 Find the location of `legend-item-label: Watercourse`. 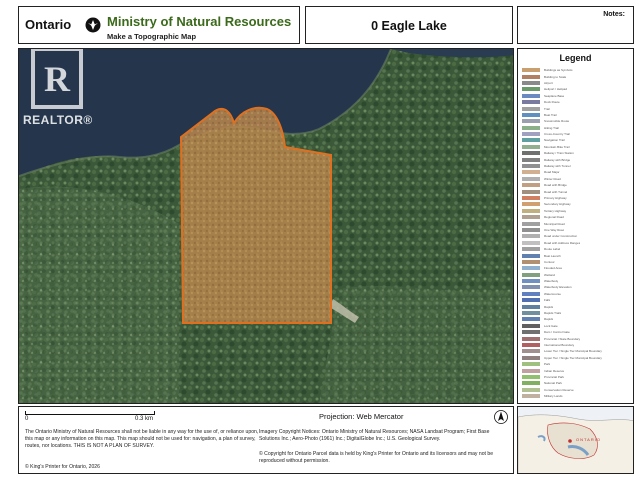

legend-item-label: Watercourse is located at coordinates (552, 293).